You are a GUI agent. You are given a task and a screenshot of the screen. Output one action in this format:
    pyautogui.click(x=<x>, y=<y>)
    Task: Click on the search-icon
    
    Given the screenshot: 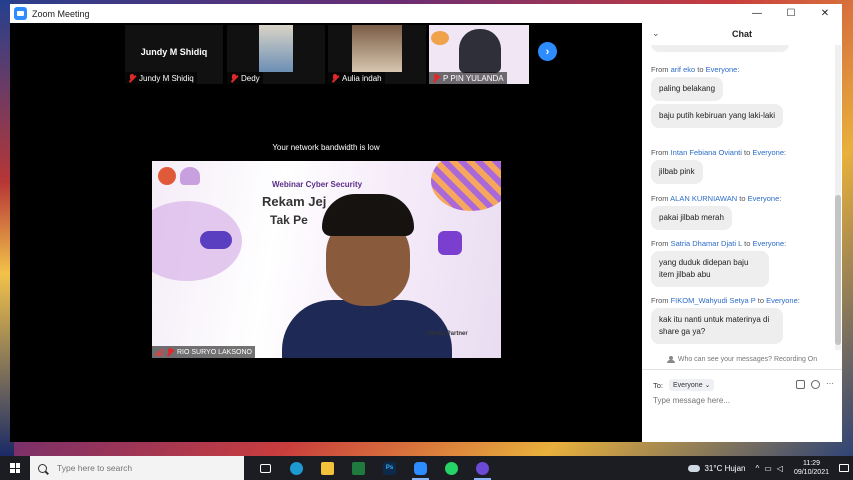 What is the action you would take?
    pyautogui.click(x=42, y=468)
    